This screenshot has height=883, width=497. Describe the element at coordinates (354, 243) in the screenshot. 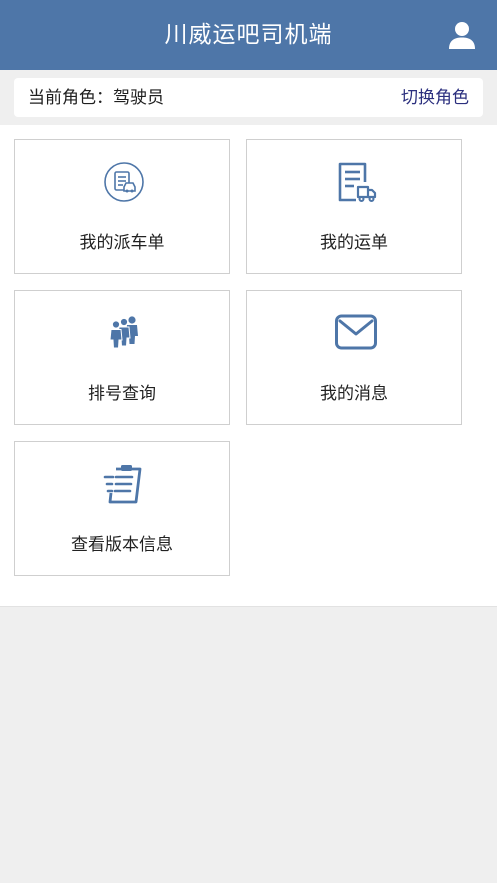

I see `menu-tile-label: 我的运单` at that location.